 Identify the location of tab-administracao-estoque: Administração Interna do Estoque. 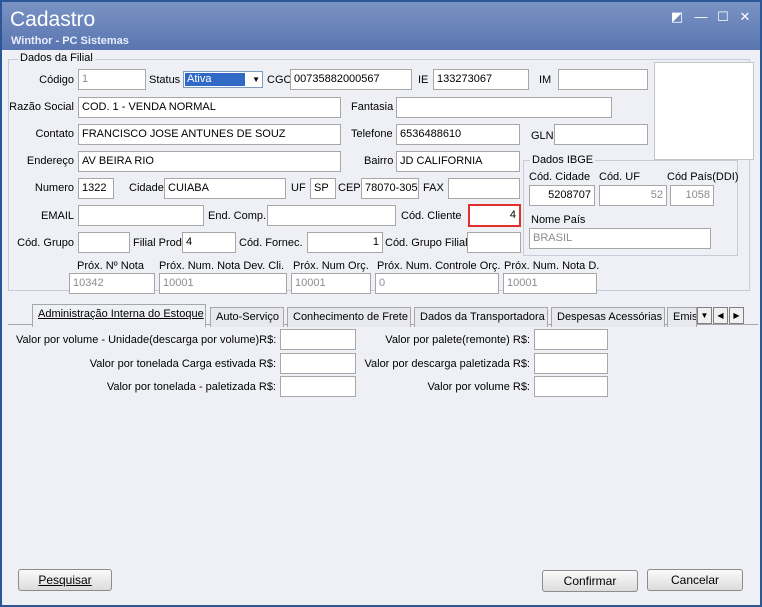
(119, 315).